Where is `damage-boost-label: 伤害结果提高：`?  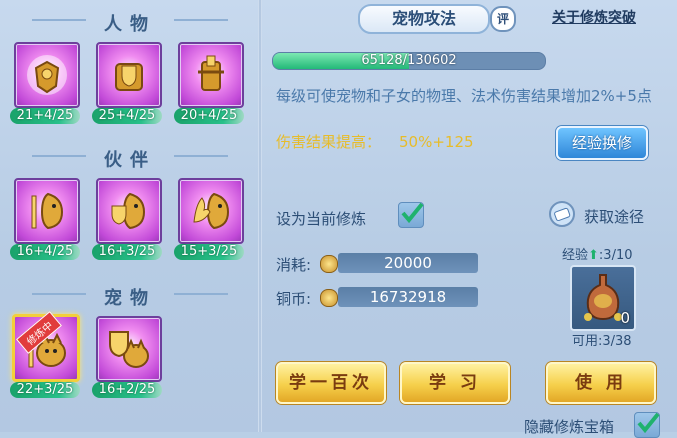 damage-boost-label: 伤害结果提高： is located at coordinates (329, 142).